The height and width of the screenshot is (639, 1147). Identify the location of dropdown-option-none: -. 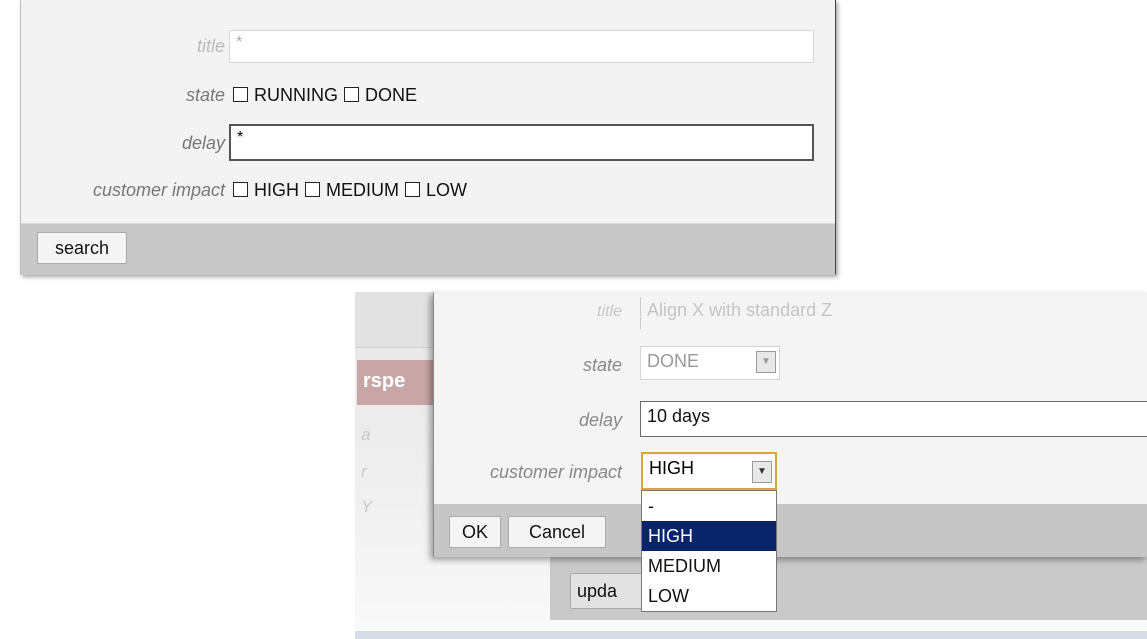
(709, 506).